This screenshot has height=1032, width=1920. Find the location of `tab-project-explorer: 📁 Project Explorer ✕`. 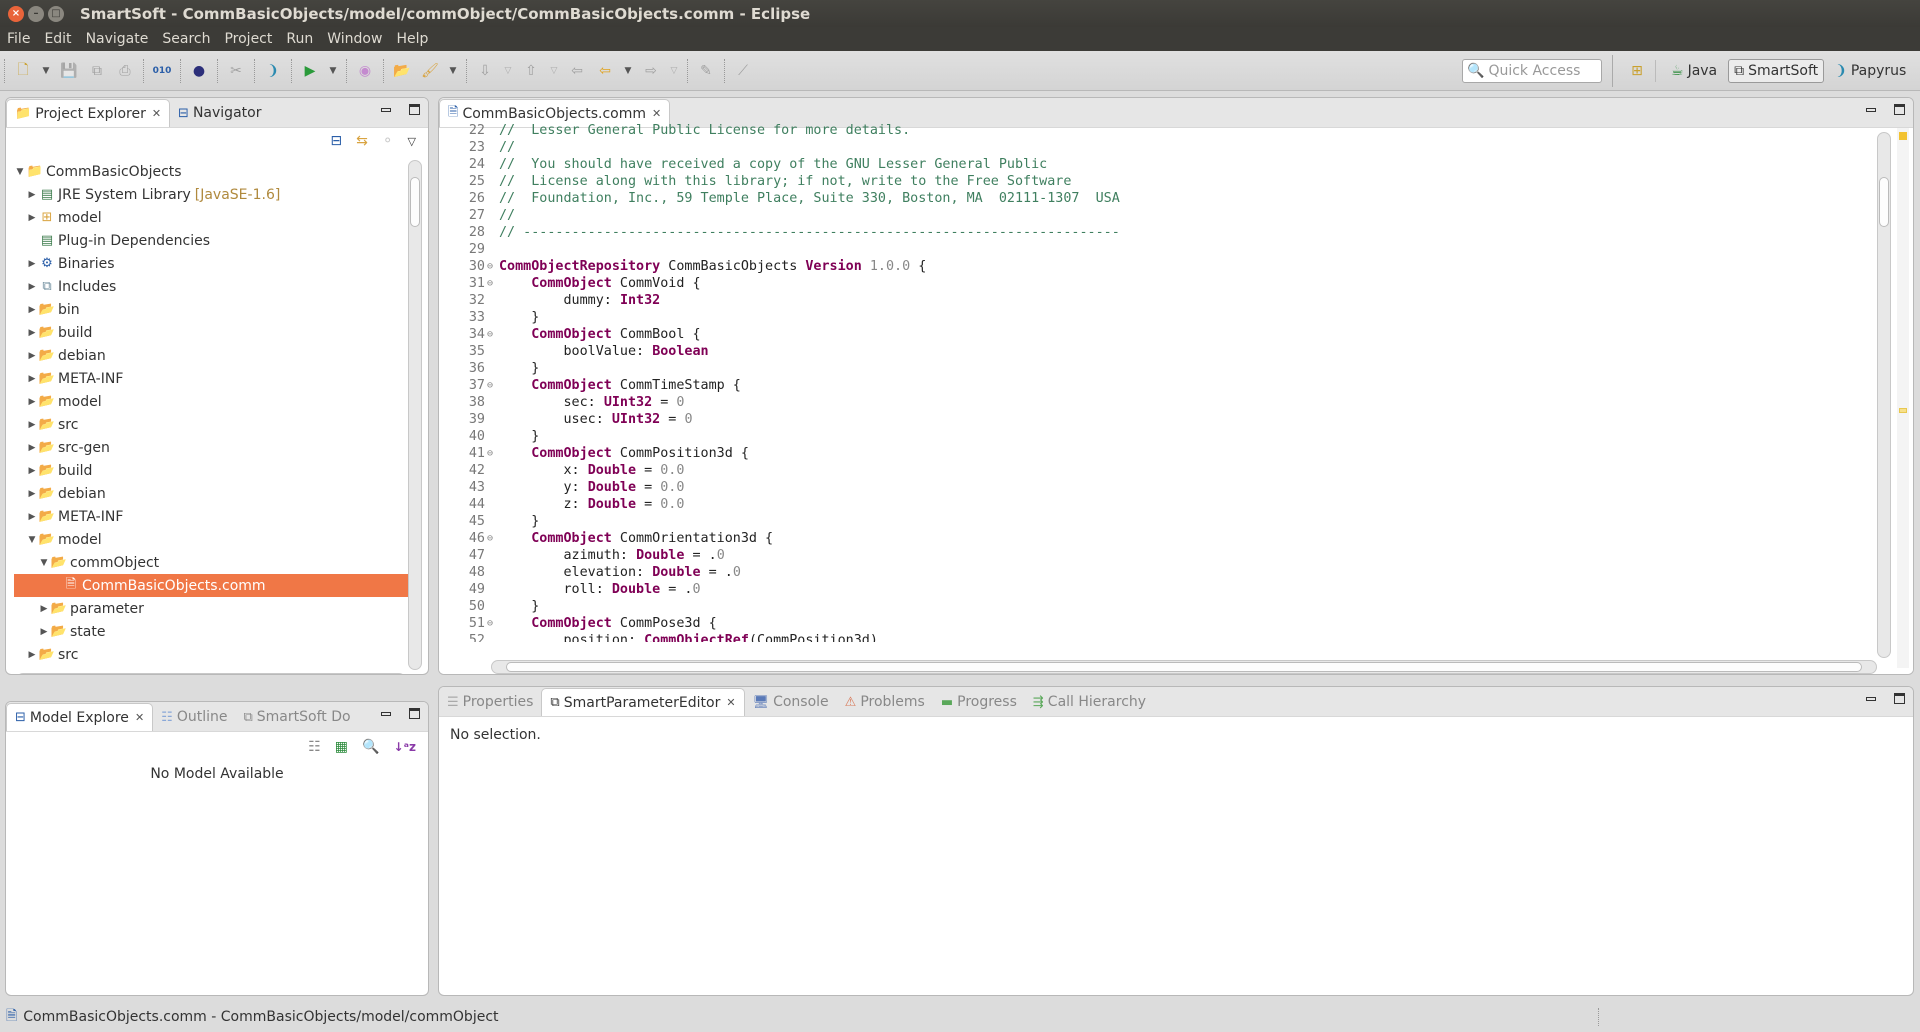

tab-project-explorer: 📁 Project Explorer ✕ is located at coordinates (88, 113).